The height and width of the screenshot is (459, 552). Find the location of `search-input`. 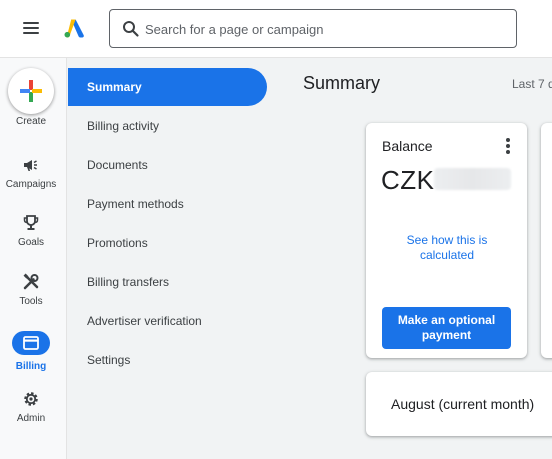

search-input is located at coordinates (325, 29).